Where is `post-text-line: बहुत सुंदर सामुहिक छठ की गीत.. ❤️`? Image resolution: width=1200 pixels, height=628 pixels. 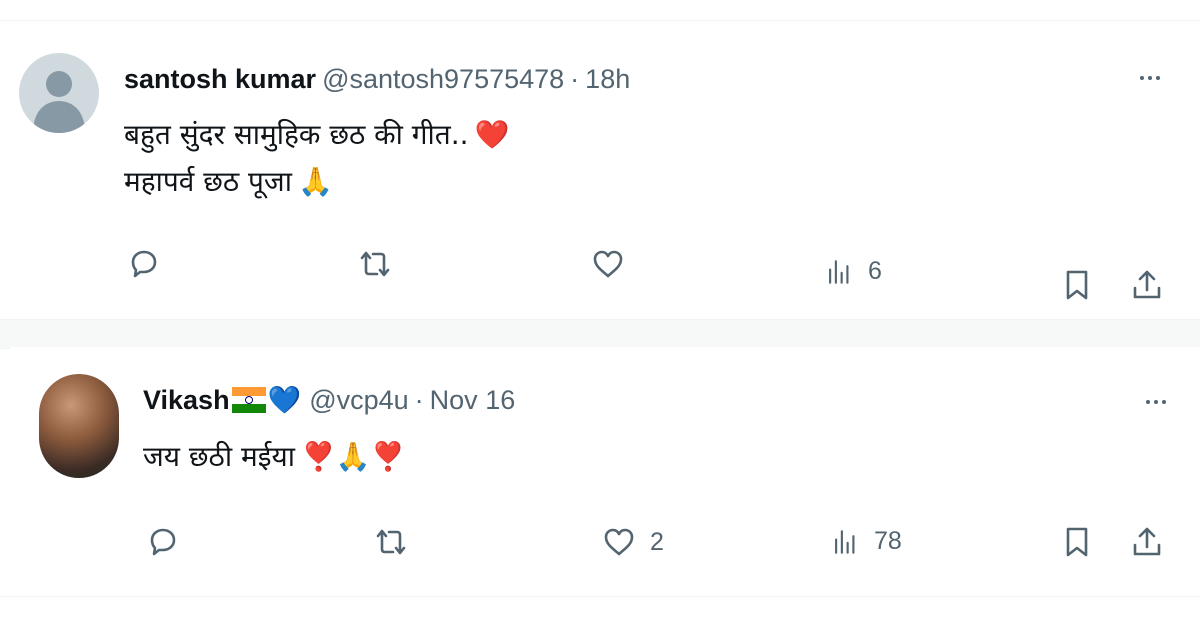
post-text-line: बहुत सुंदर सामुहिक छठ की गीत.. ❤️ is located at coordinates (316, 134).